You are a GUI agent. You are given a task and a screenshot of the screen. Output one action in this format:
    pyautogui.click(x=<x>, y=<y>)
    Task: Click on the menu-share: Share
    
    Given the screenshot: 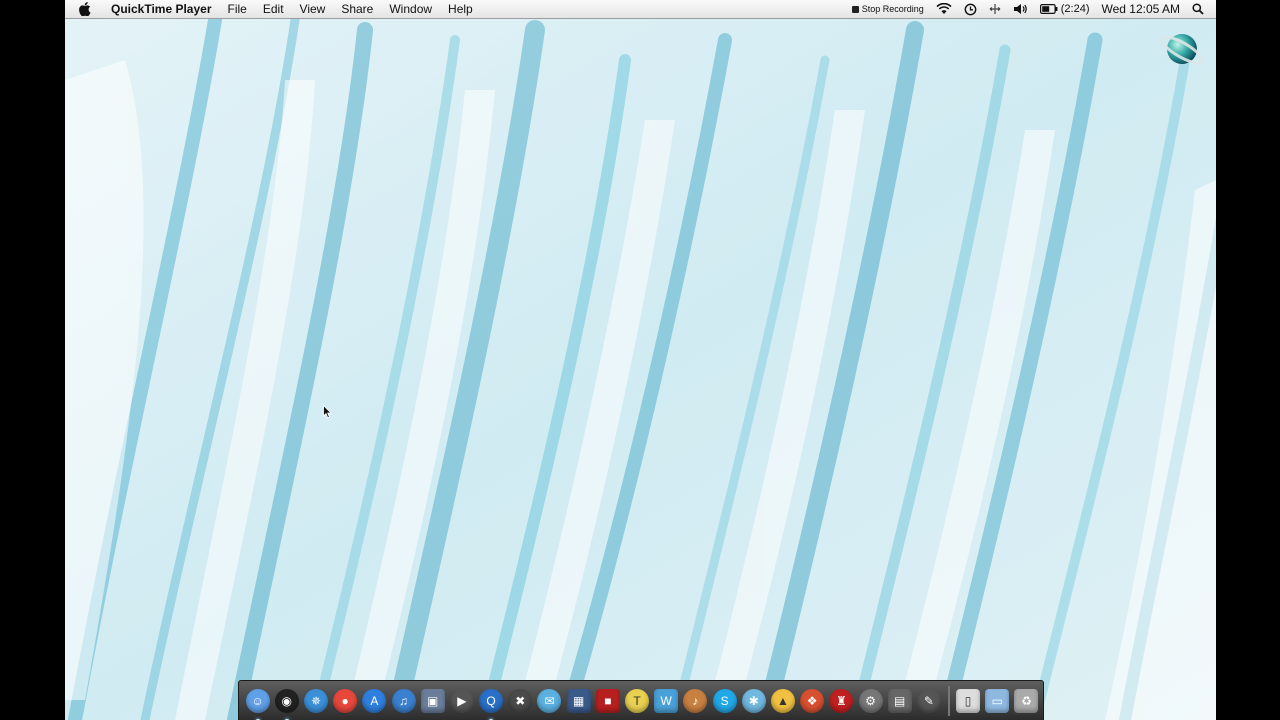 What is the action you would take?
    pyautogui.click(x=357, y=9)
    